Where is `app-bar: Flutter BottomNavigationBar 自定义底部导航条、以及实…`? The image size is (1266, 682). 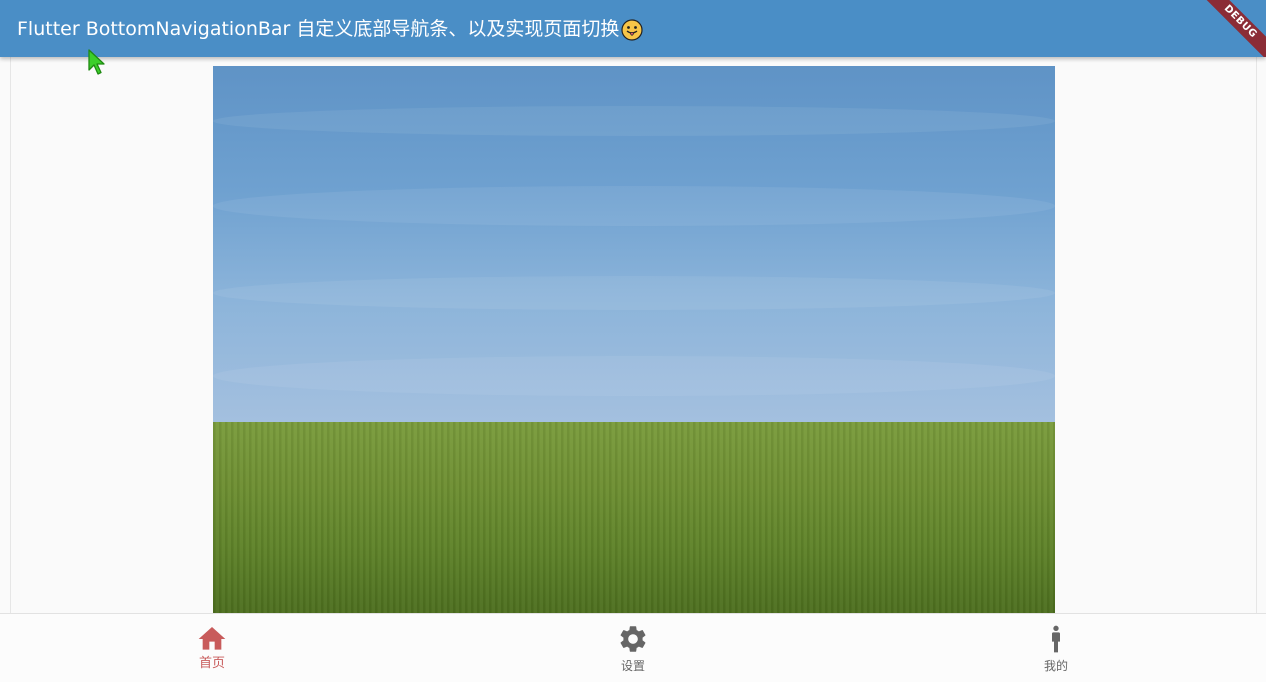 app-bar: Flutter BottomNavigationBar 自定义底部导航条、以及实… is located at coordinates (633, 28).